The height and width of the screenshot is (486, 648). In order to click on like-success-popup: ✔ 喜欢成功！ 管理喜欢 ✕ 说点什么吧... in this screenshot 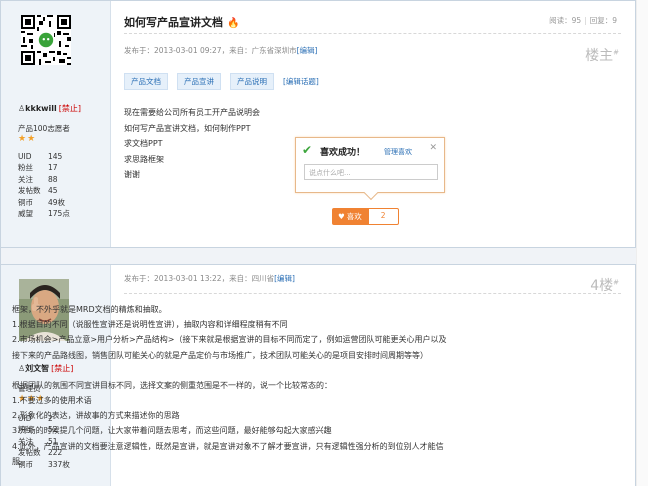, I will do `click(370, 169)`.